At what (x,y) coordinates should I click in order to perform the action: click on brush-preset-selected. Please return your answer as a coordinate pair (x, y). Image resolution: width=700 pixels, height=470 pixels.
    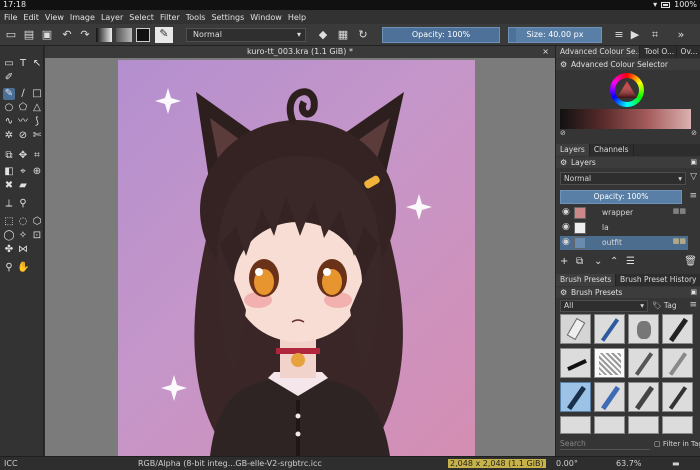
    Looking at the image, I should click on (575, 397).